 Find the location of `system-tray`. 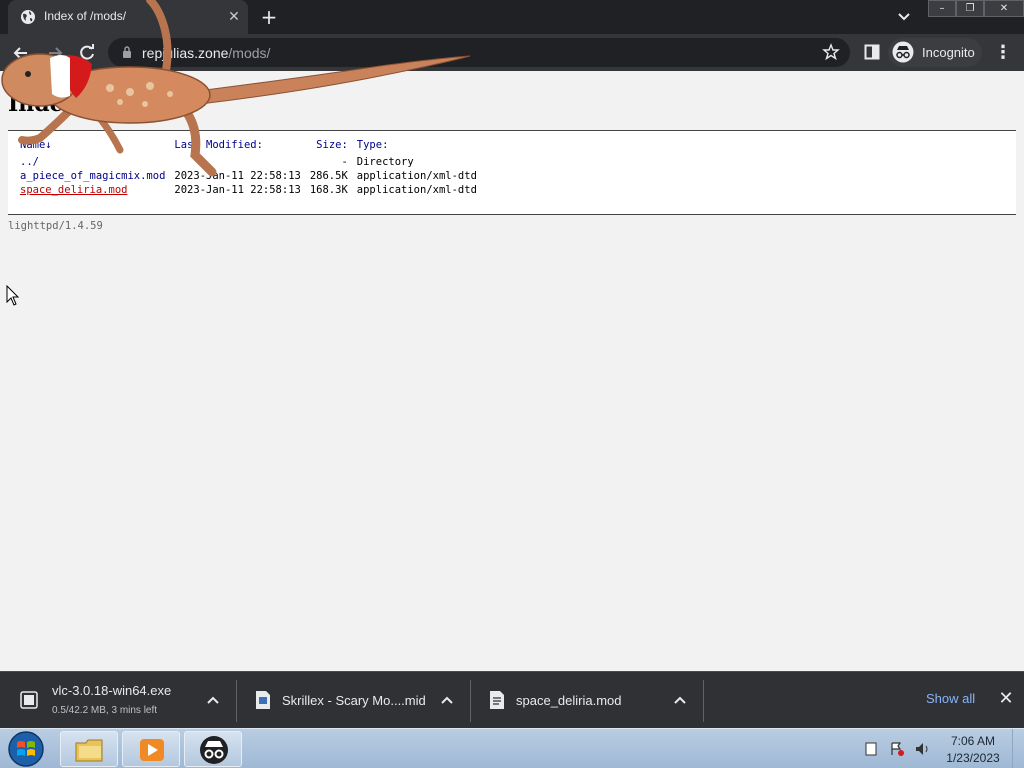

system-tray is located at coordinates (900, 749).